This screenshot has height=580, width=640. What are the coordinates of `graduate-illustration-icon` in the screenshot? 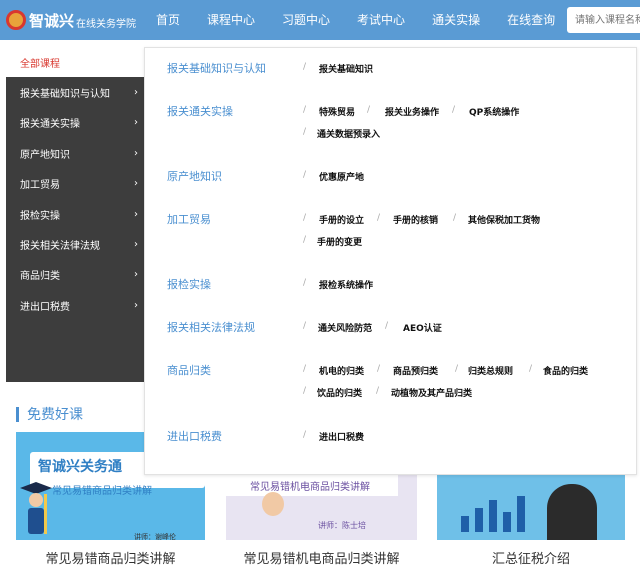 It's located at (36, 508).